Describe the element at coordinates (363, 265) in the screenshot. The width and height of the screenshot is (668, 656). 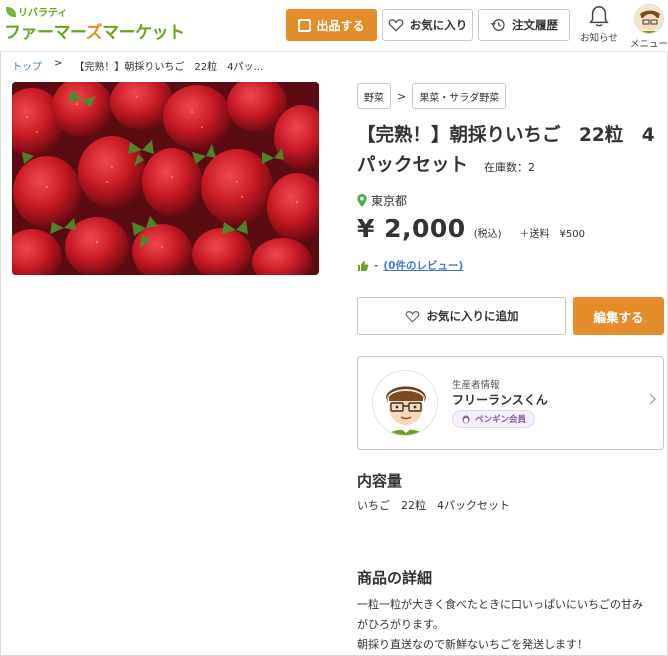
I see `thumbs-up-icon` at that location.